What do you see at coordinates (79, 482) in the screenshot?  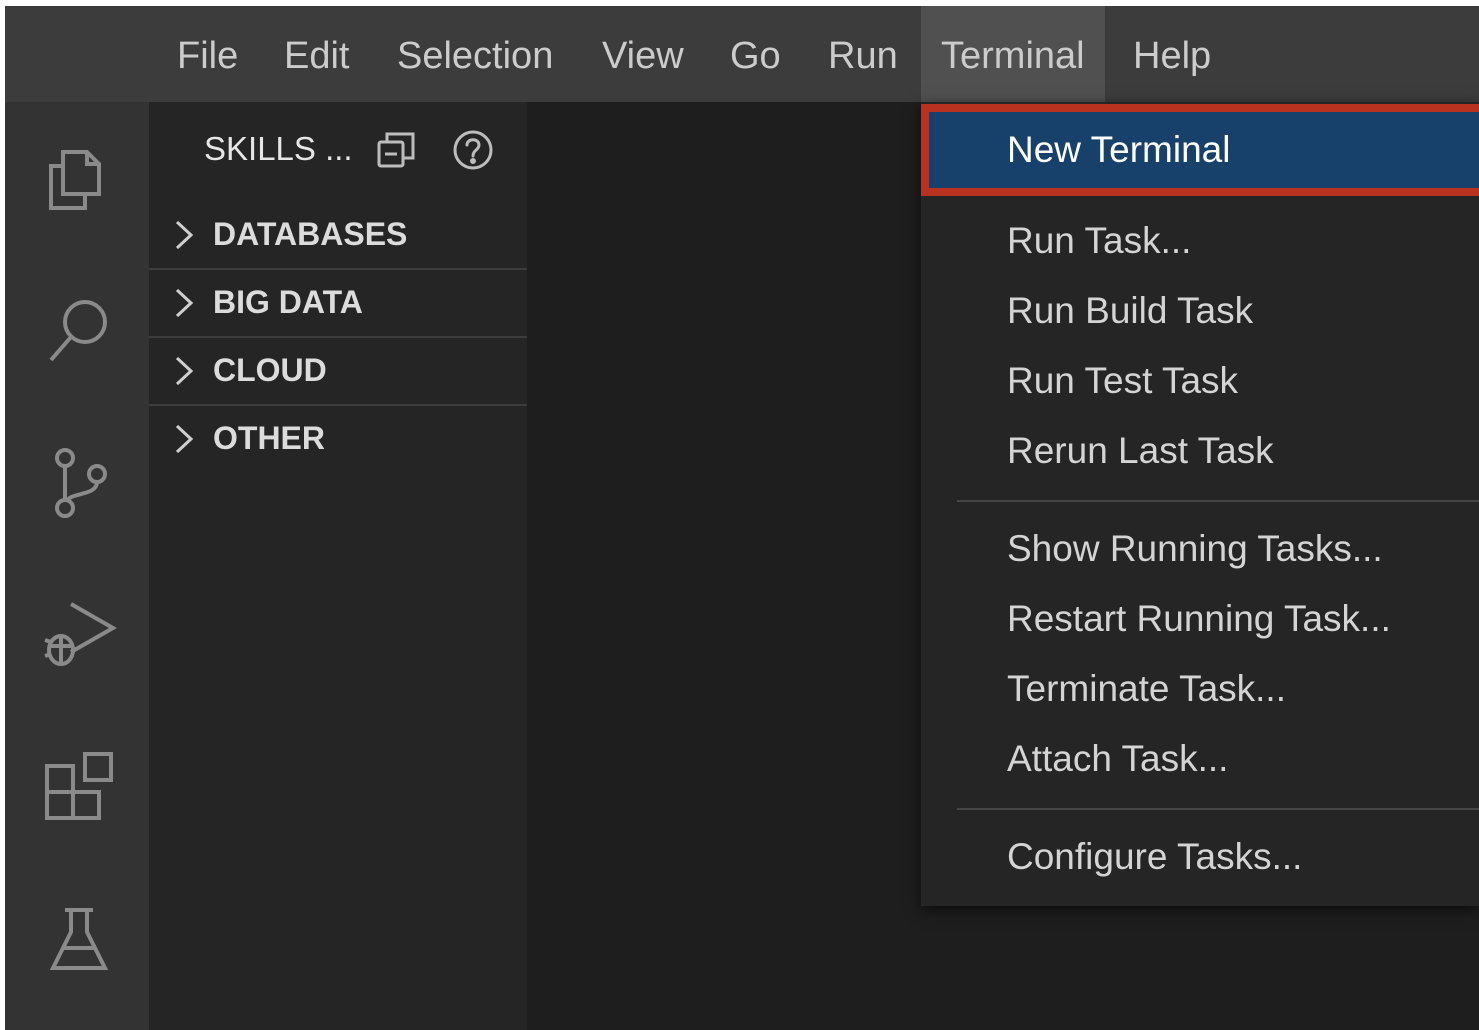 I see `source-control-icon` at bounding box center [79, 482].